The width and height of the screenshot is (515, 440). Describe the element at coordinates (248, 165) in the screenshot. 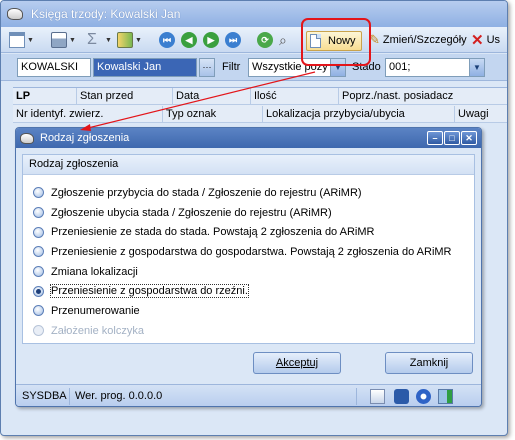

I see `group-header: Rodzaj zgłoszenia` at that location.